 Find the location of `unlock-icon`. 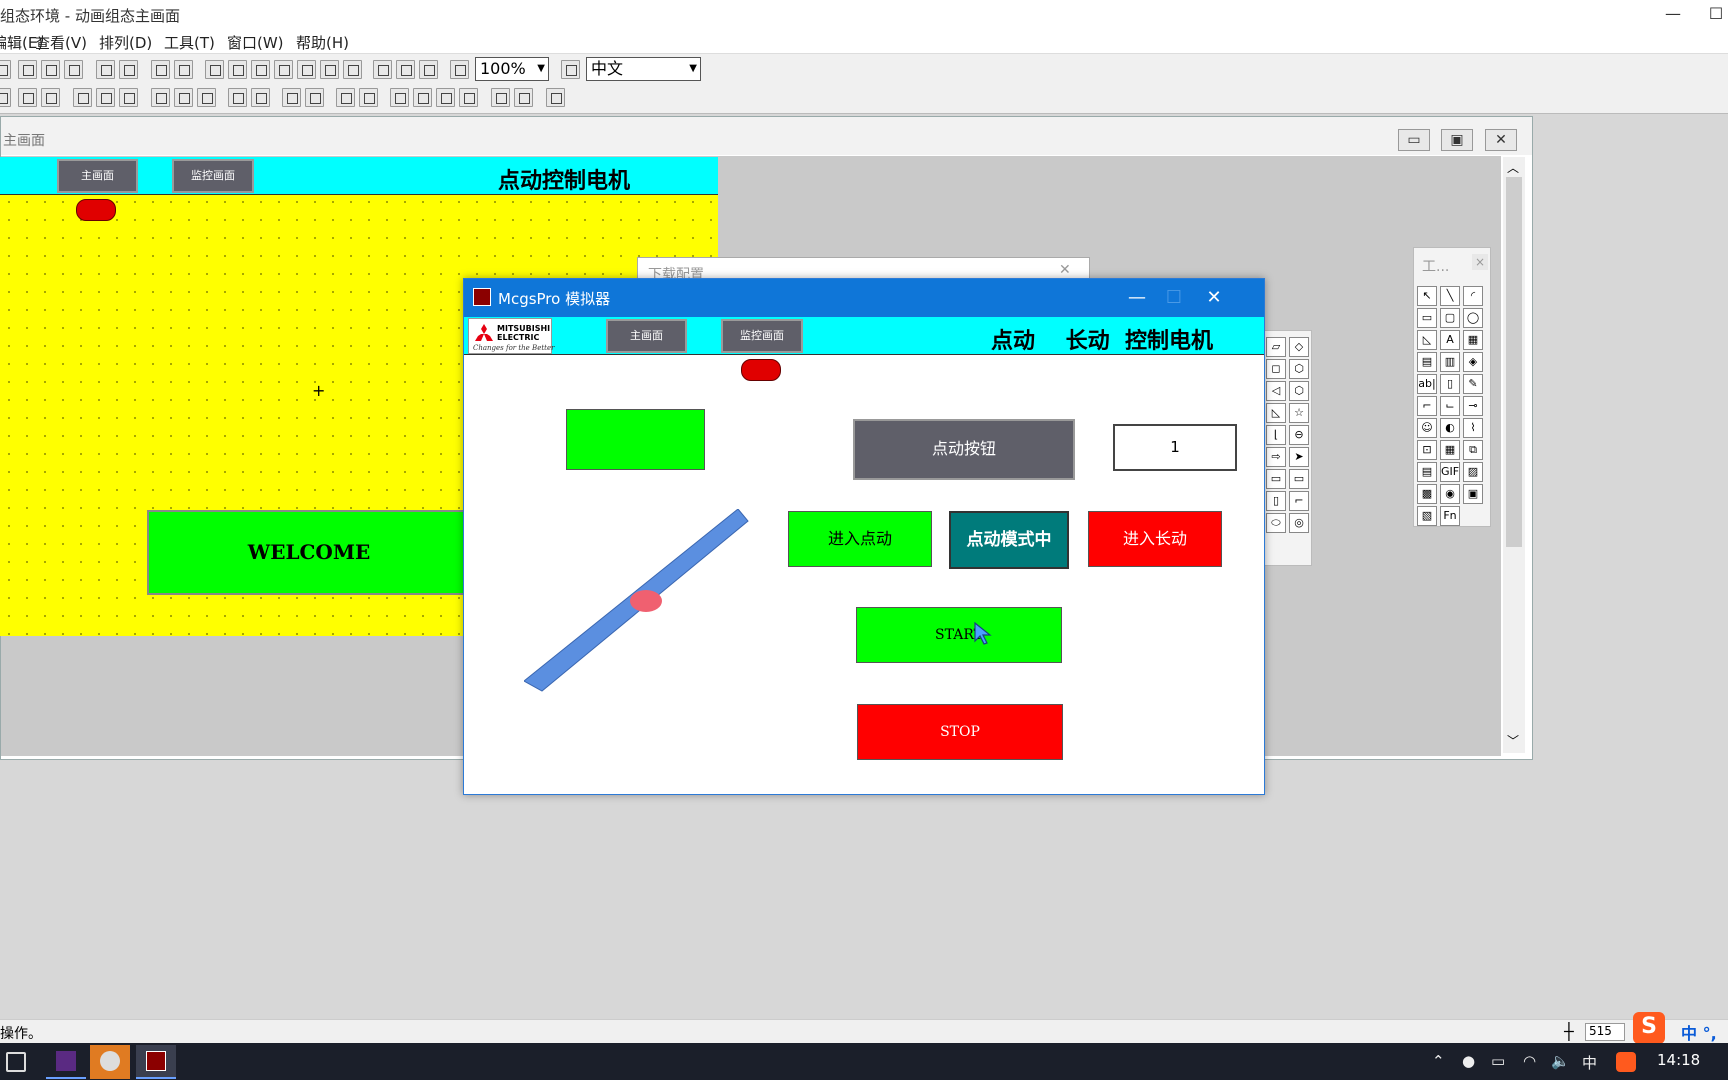

unlock-icon is located at coordinates (523, 97).